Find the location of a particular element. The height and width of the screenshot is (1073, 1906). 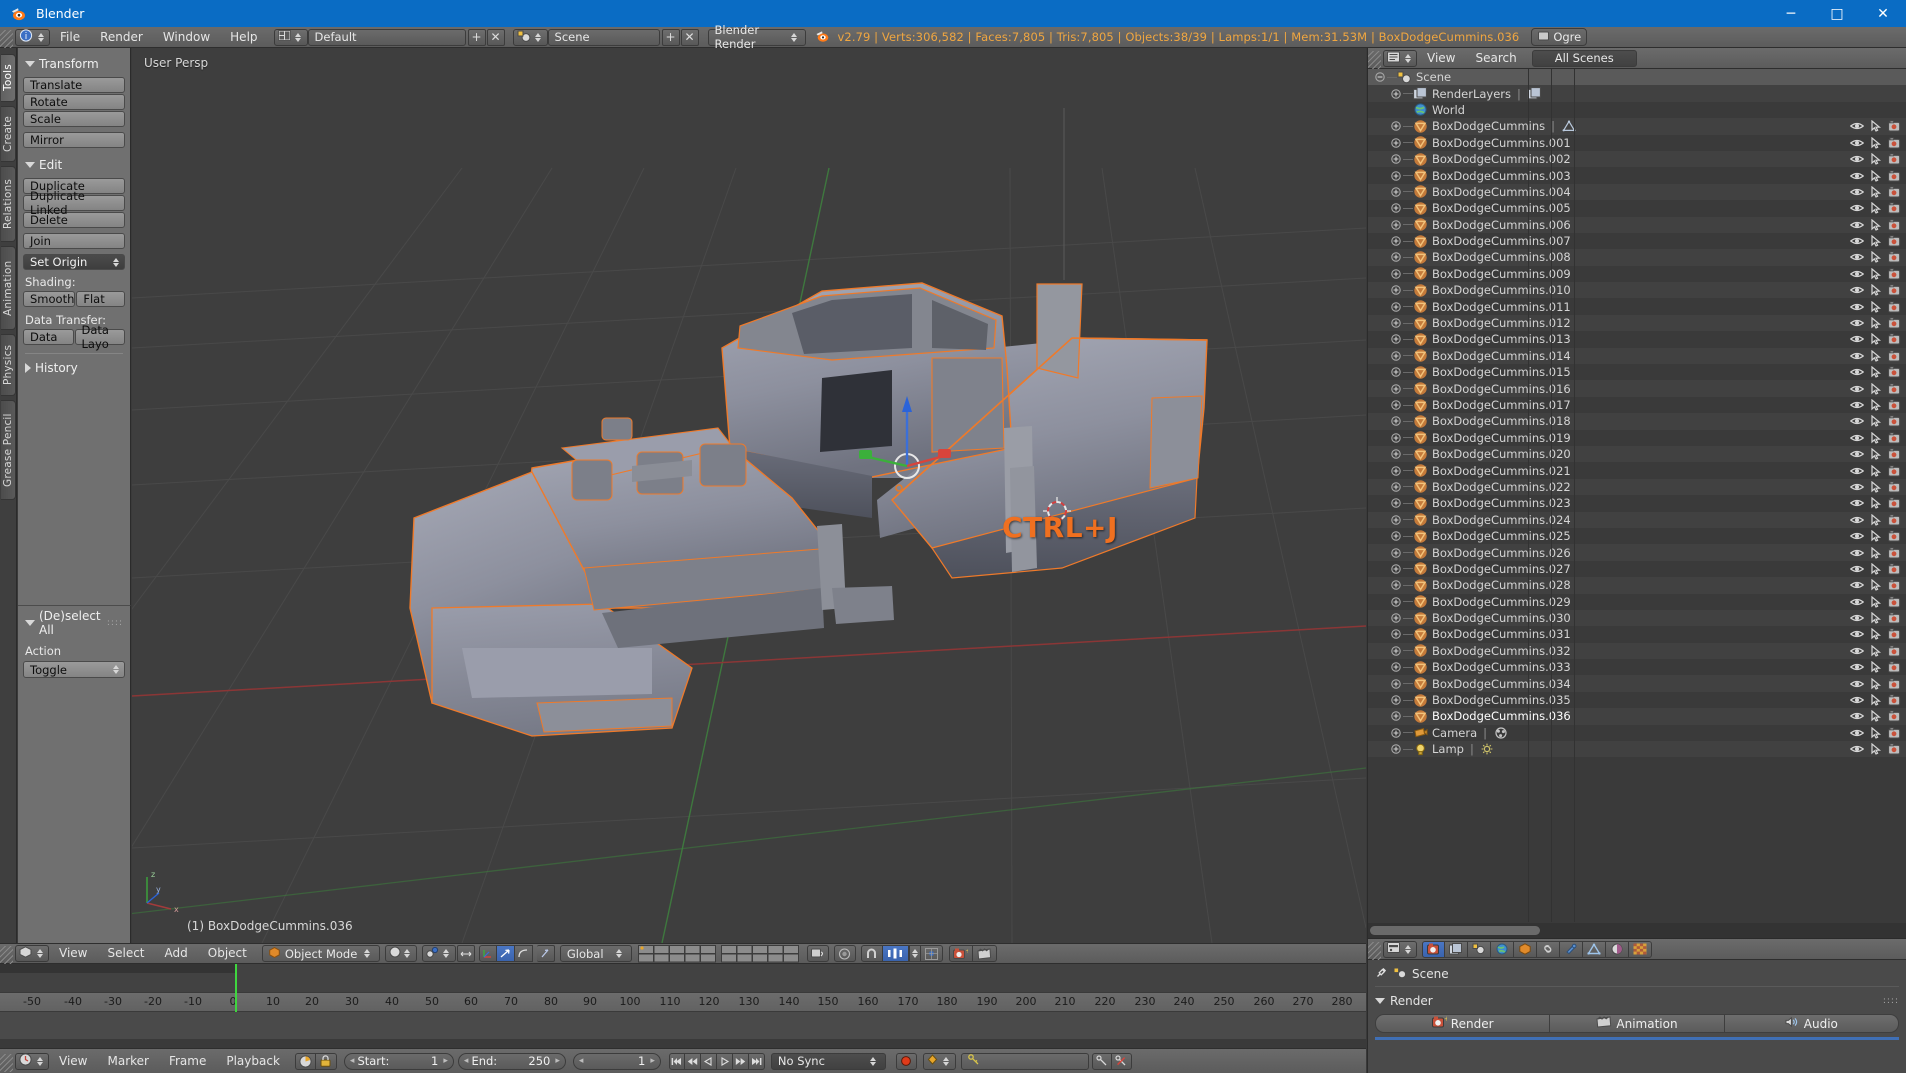

keyingset-type-selector is located at coordinates (939, 1061).